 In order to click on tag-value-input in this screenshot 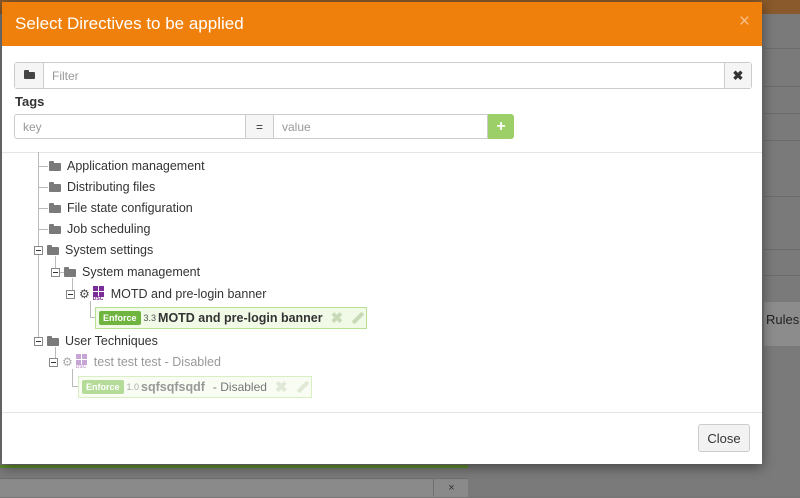, I will do `click(380, 126)`.